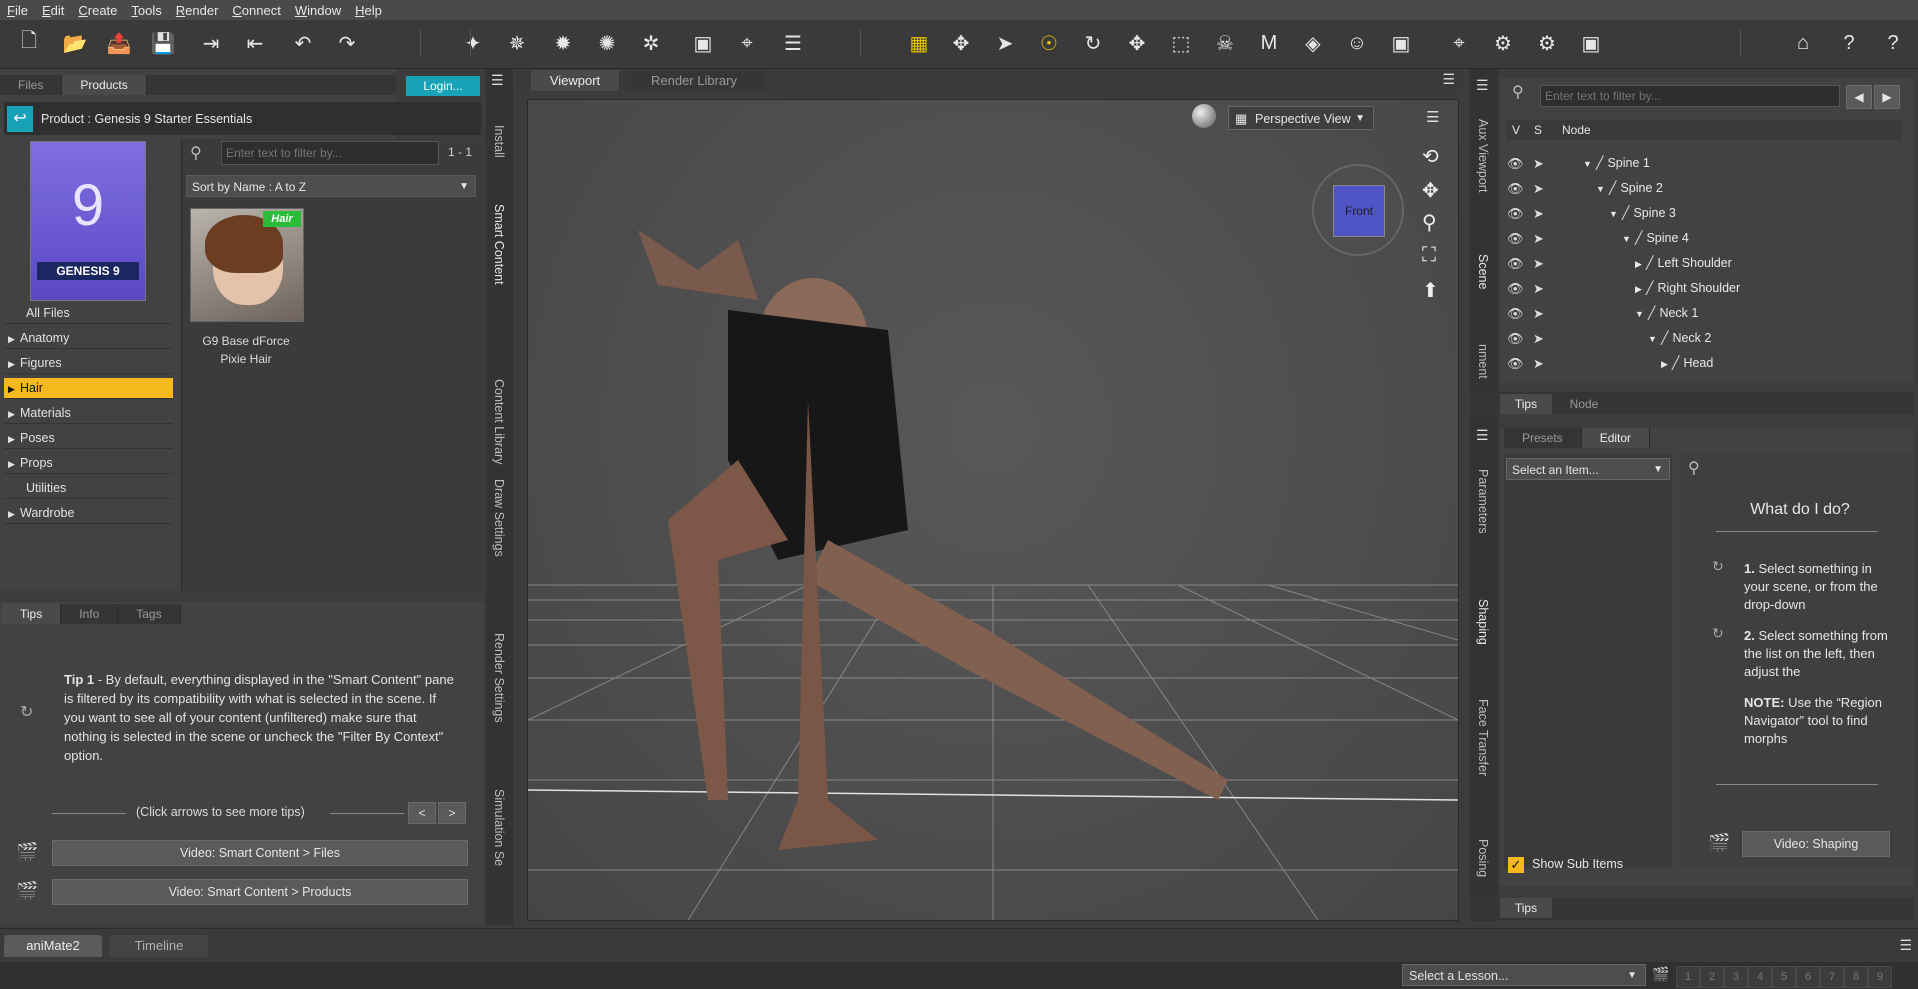 The image size is (1918, 989). I want to click on linear-point-light-icon: ✲, so click(651, 43).